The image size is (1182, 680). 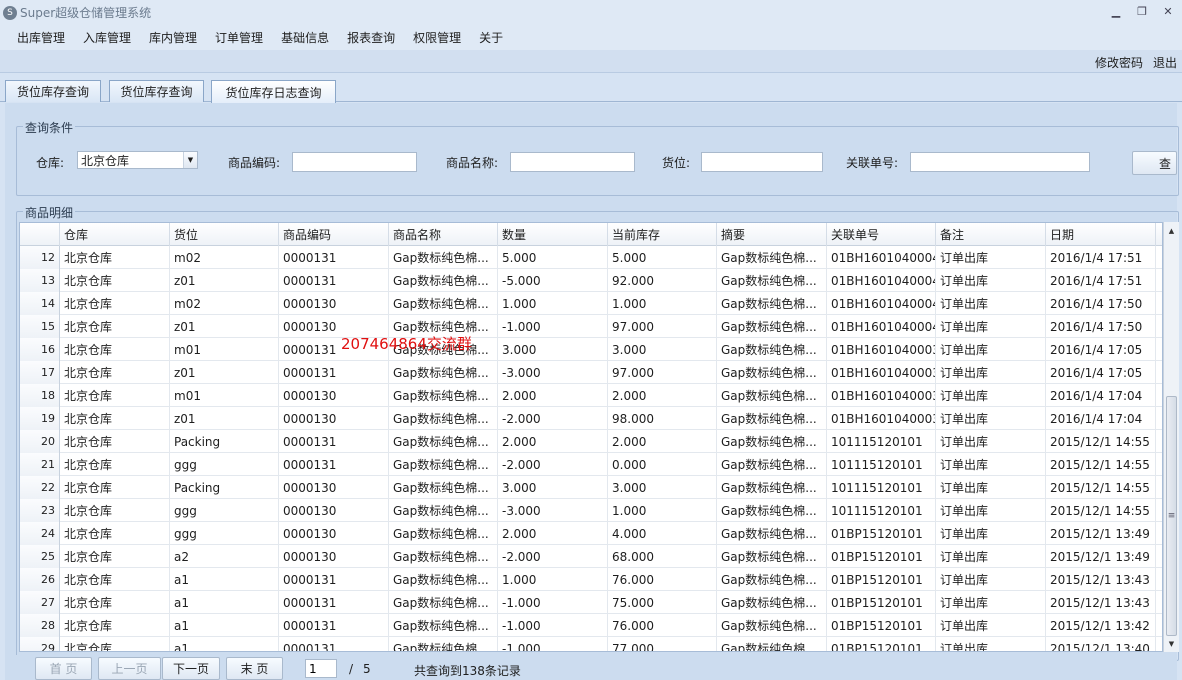 I want to click on row-number: 17, so click(x=40, y=372).